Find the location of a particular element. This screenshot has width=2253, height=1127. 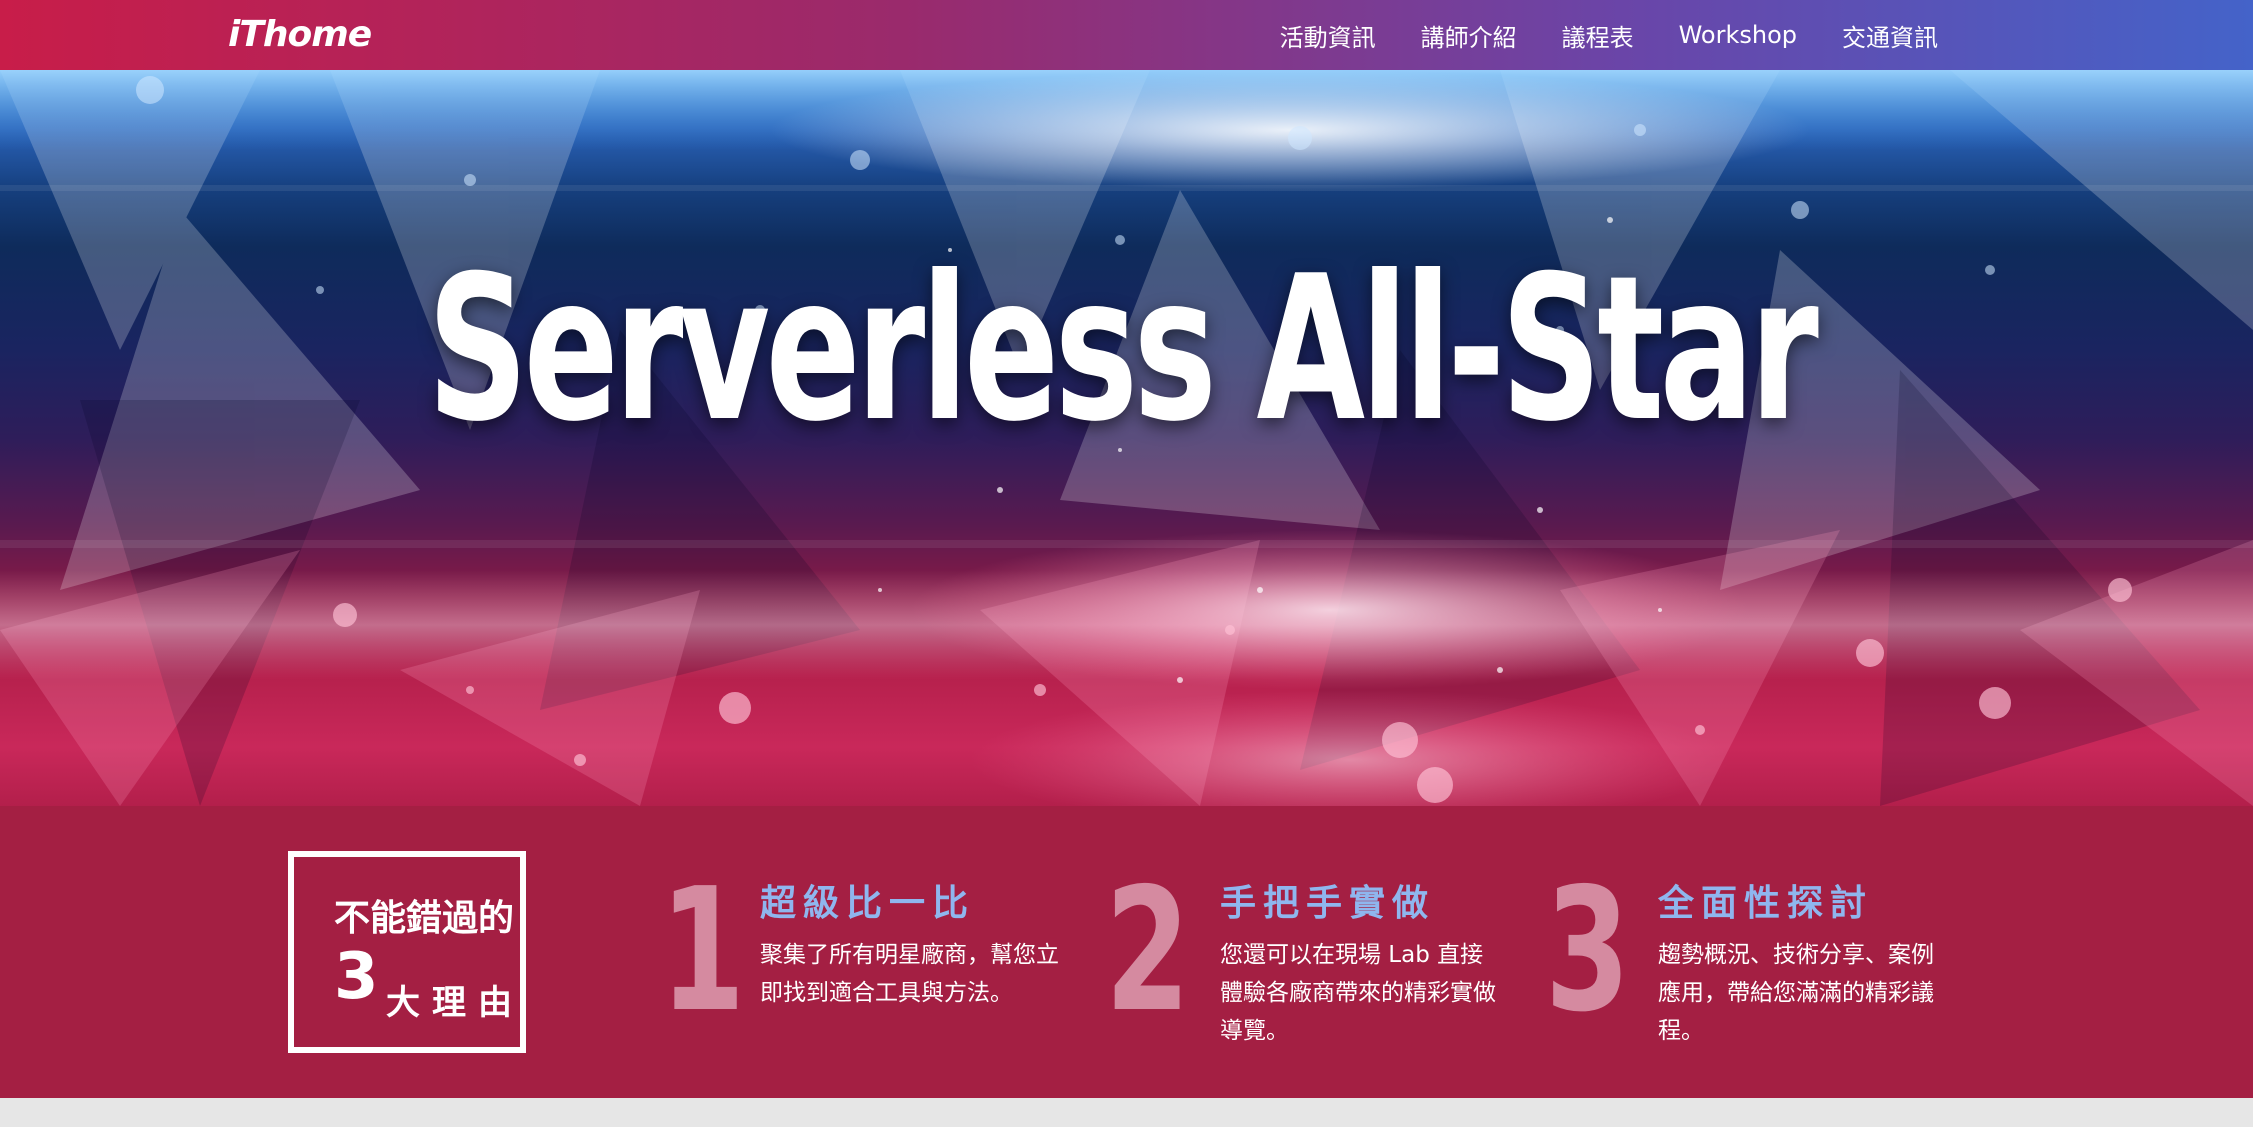

reason-description: 聚集了所有明星廠商，幫您立即找到適合工具與方法。 is located at coordinates (909, 974).